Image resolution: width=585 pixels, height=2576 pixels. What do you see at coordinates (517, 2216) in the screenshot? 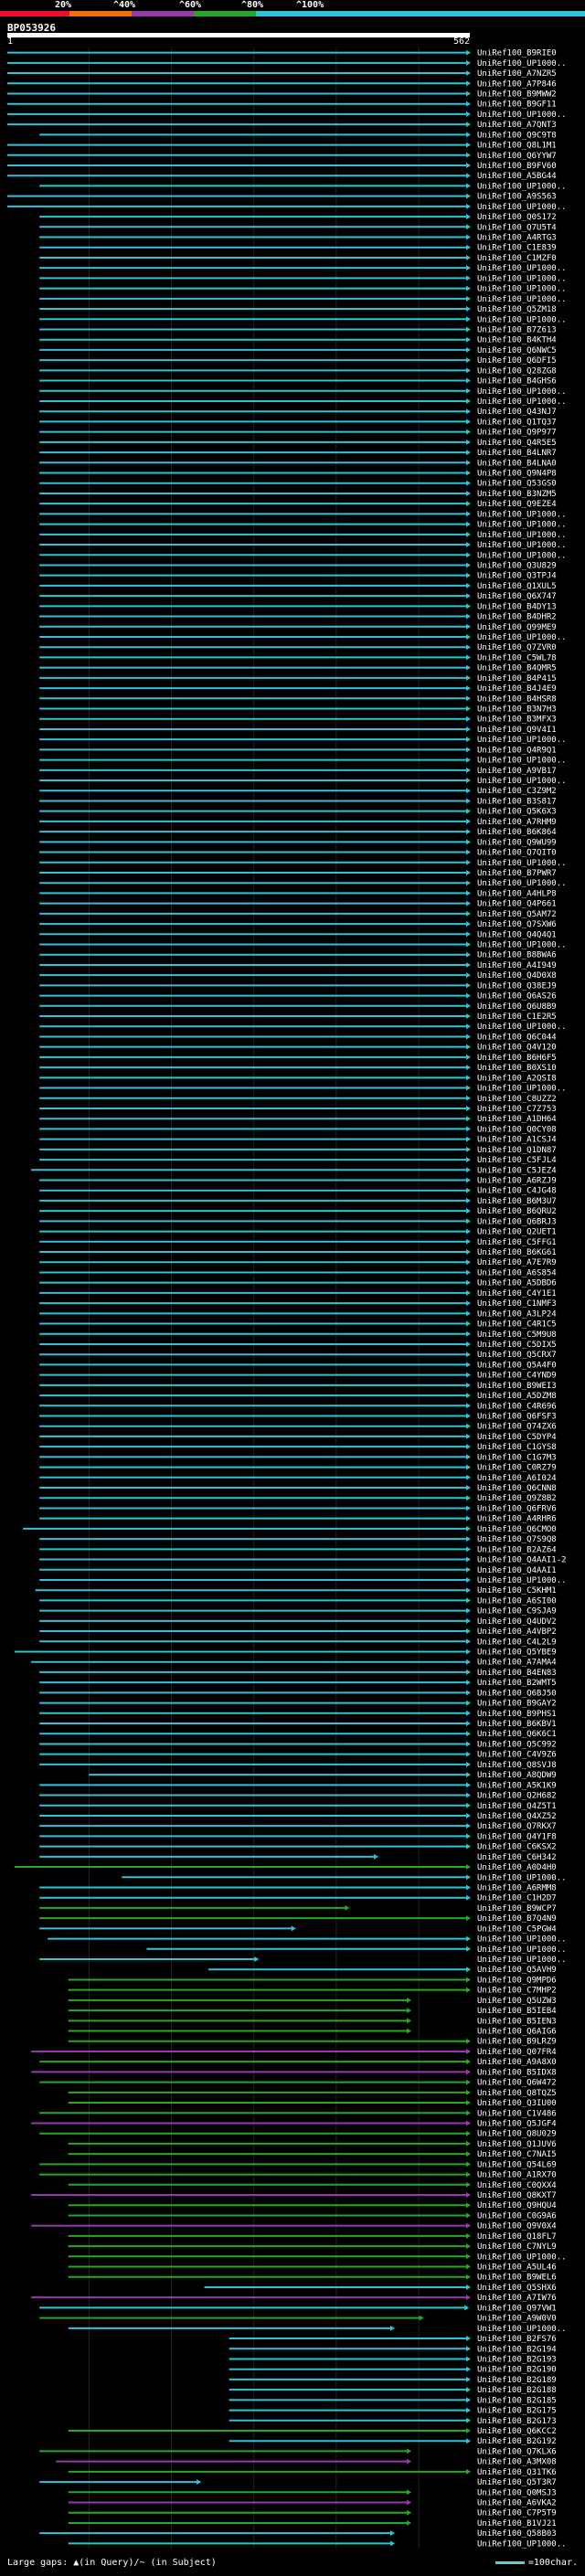
I see `hit-label: UniRef100_C0G9A6` at bounding box center [517, 2216].